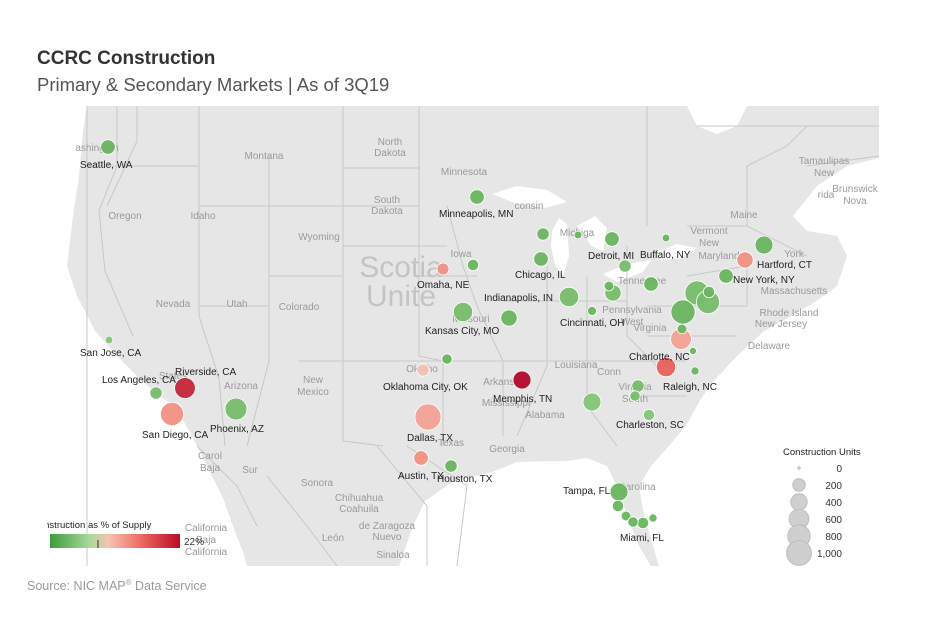 Image resolution: width=928 pixels, height=636 pixels. What do you see at coordinates (794, 254) in the screenshot?
I see `region-label: York` at bounding box center [794, 254].